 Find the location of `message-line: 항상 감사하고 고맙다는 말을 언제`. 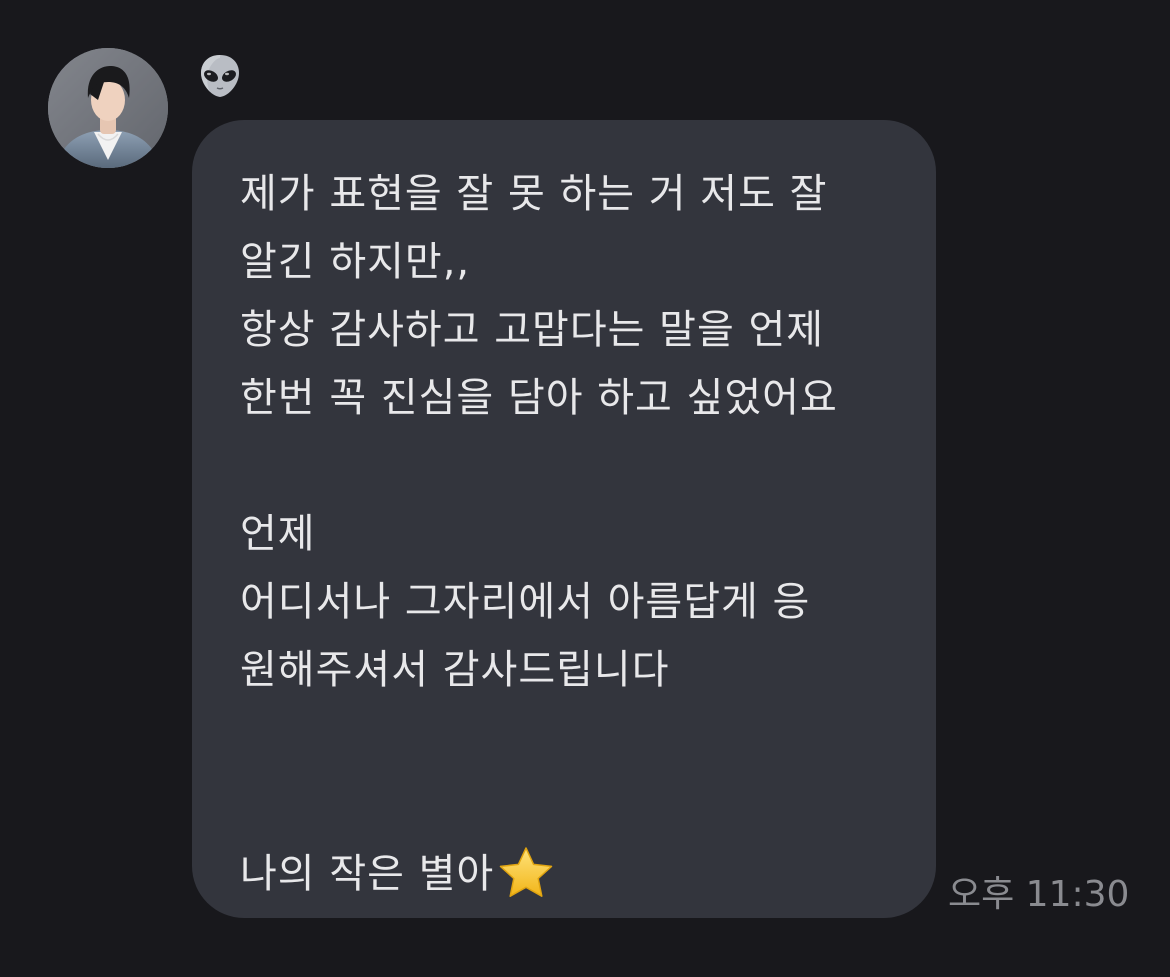

message-line: 항상 감사하고 고맙다는 말을 언제 is located at coordinates (532, 330).